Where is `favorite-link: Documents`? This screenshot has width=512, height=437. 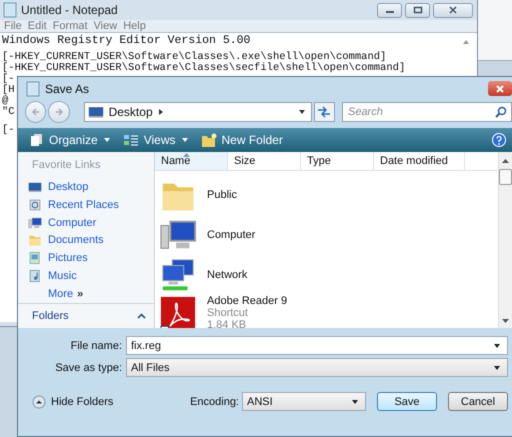
favorite-link: Documents is located at coordinates (86, 241).